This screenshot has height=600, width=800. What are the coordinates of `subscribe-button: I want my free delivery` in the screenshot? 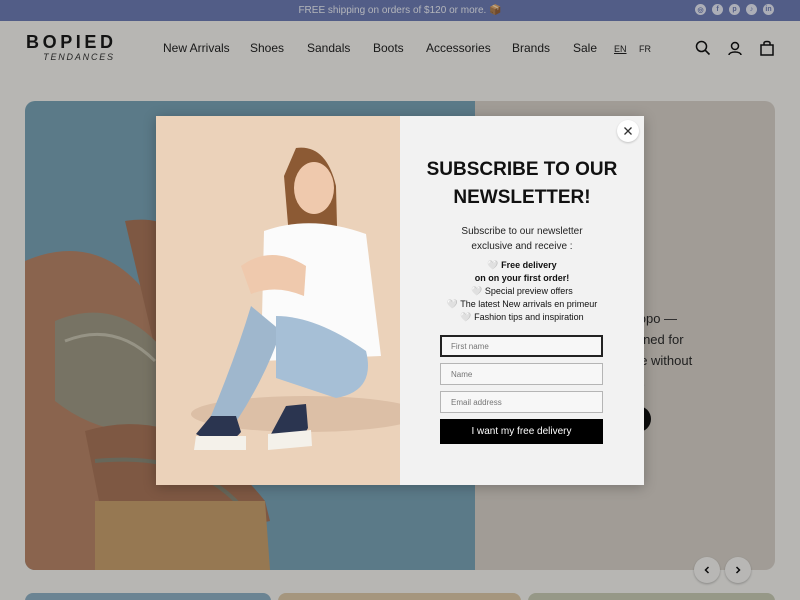 It's located at (521, 431).